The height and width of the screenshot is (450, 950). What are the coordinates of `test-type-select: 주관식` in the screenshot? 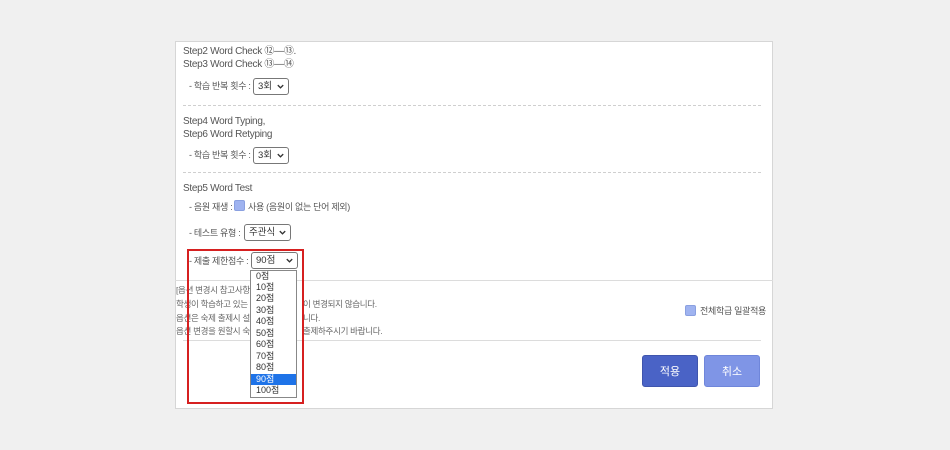 It's located at (267, 232).